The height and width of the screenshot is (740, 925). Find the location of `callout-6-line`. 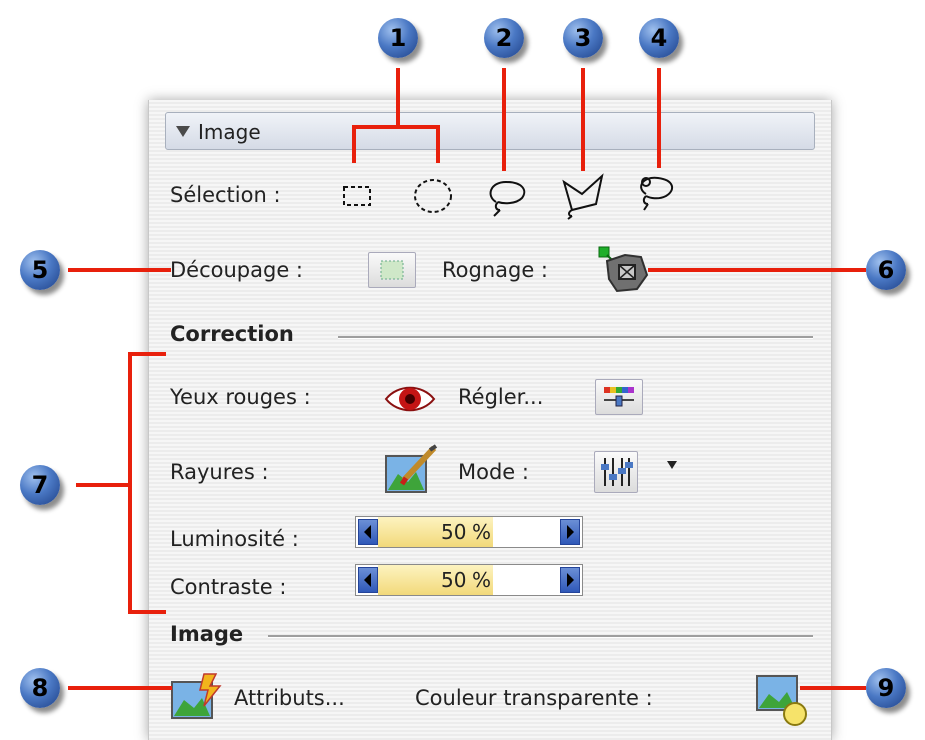

callout-6-line is located at coordinates (757, 270).